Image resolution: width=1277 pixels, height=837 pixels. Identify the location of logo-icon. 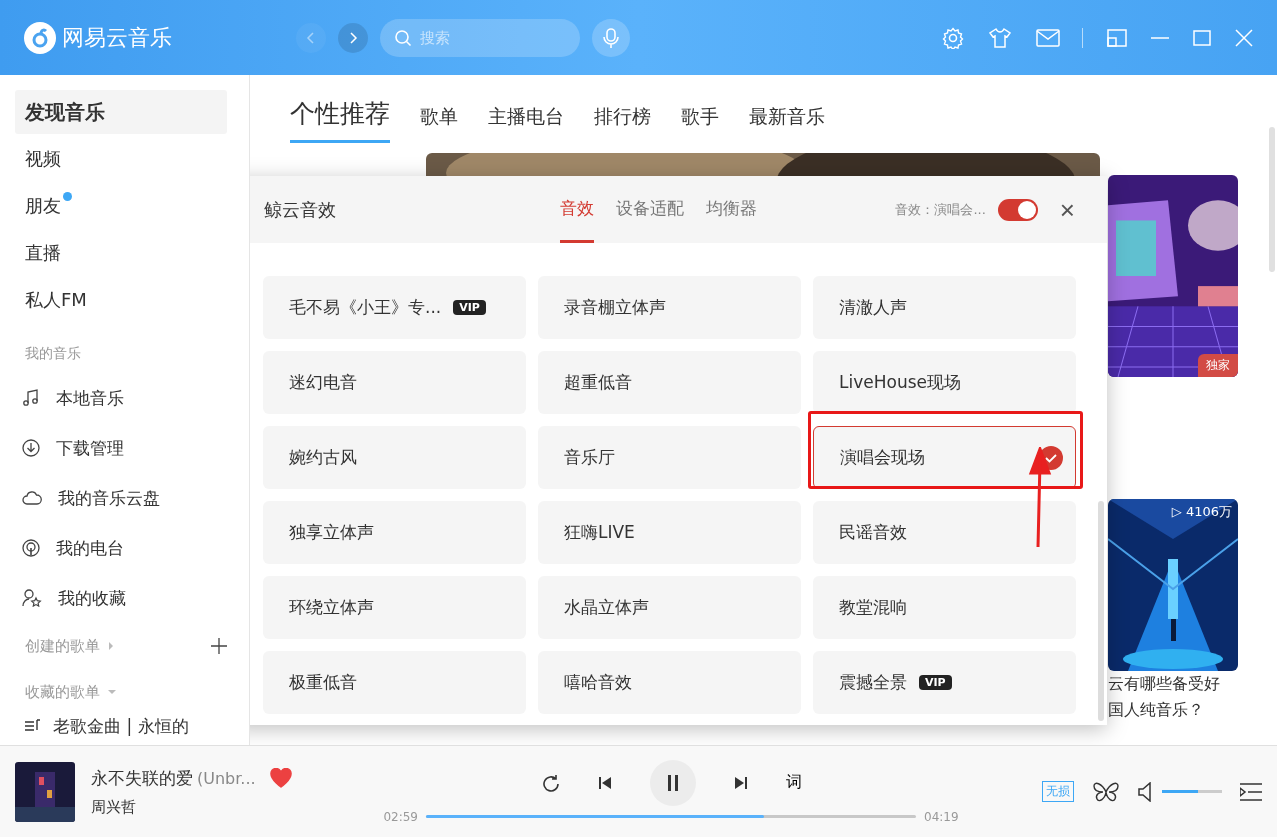
(40, 37).